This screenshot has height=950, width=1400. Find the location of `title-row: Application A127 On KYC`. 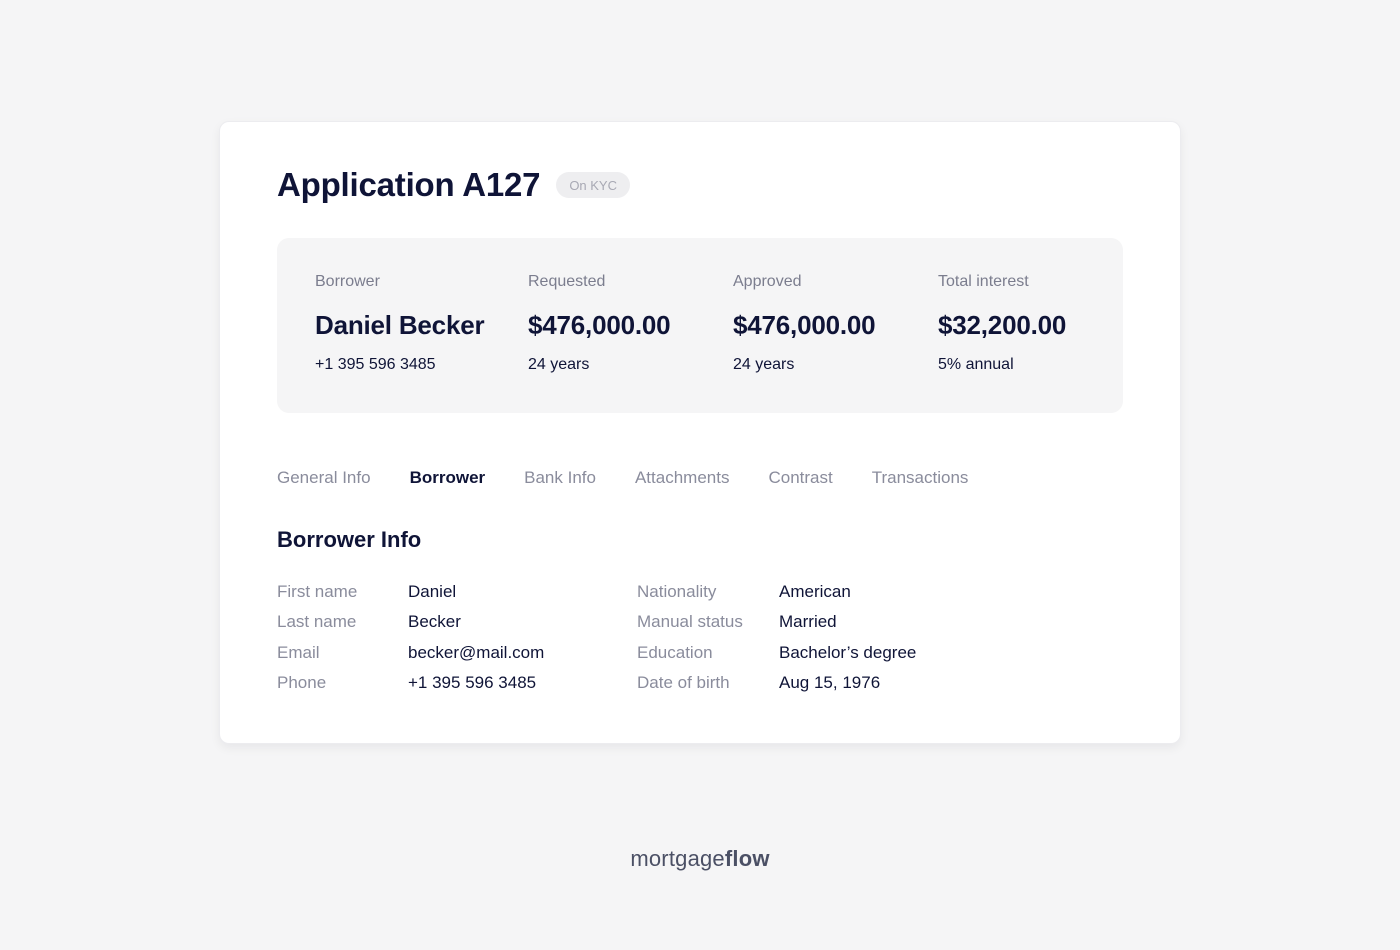

title-row: Application A127 On KYC is located at coordinates (453, 185).